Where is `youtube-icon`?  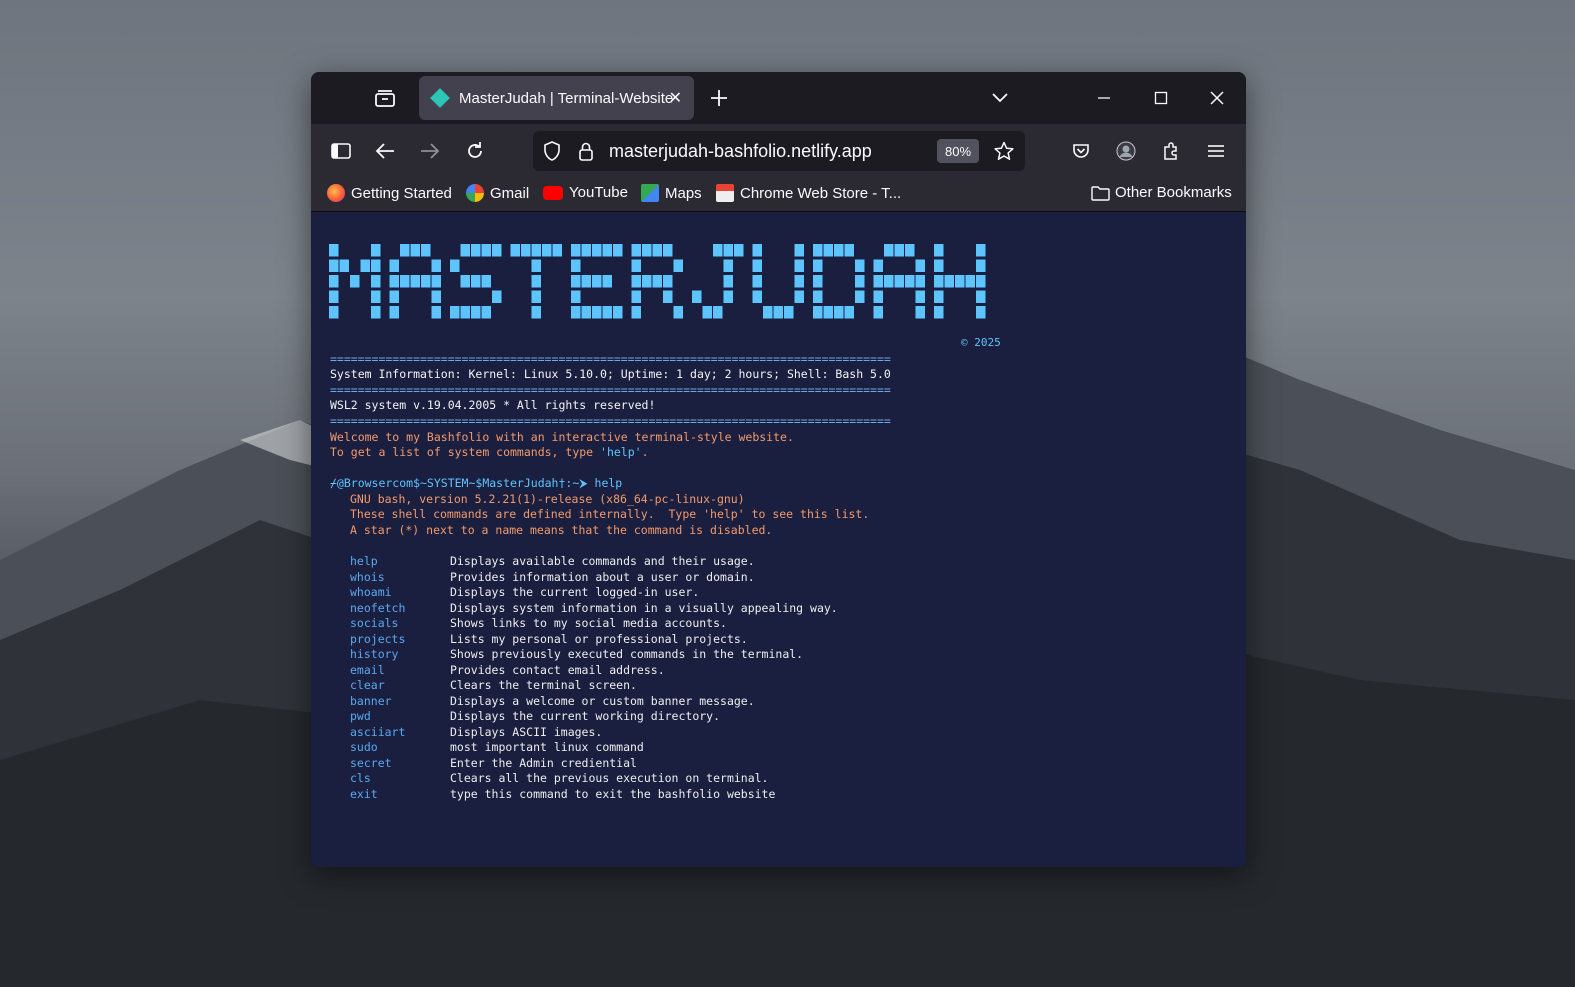
youtube-icon is located at coordinates (553, 192).